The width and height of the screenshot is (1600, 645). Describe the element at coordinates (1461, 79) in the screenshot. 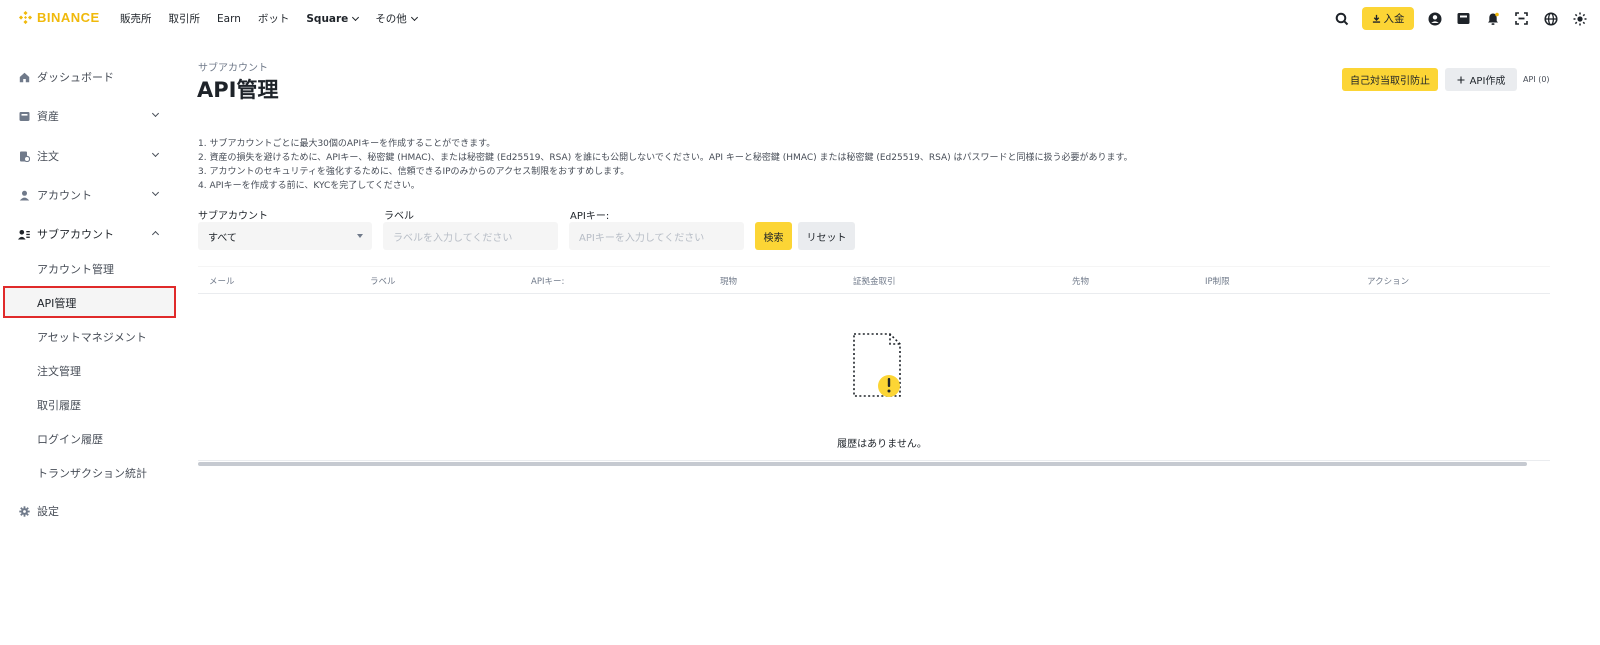

I see `plus-icon` at that location.